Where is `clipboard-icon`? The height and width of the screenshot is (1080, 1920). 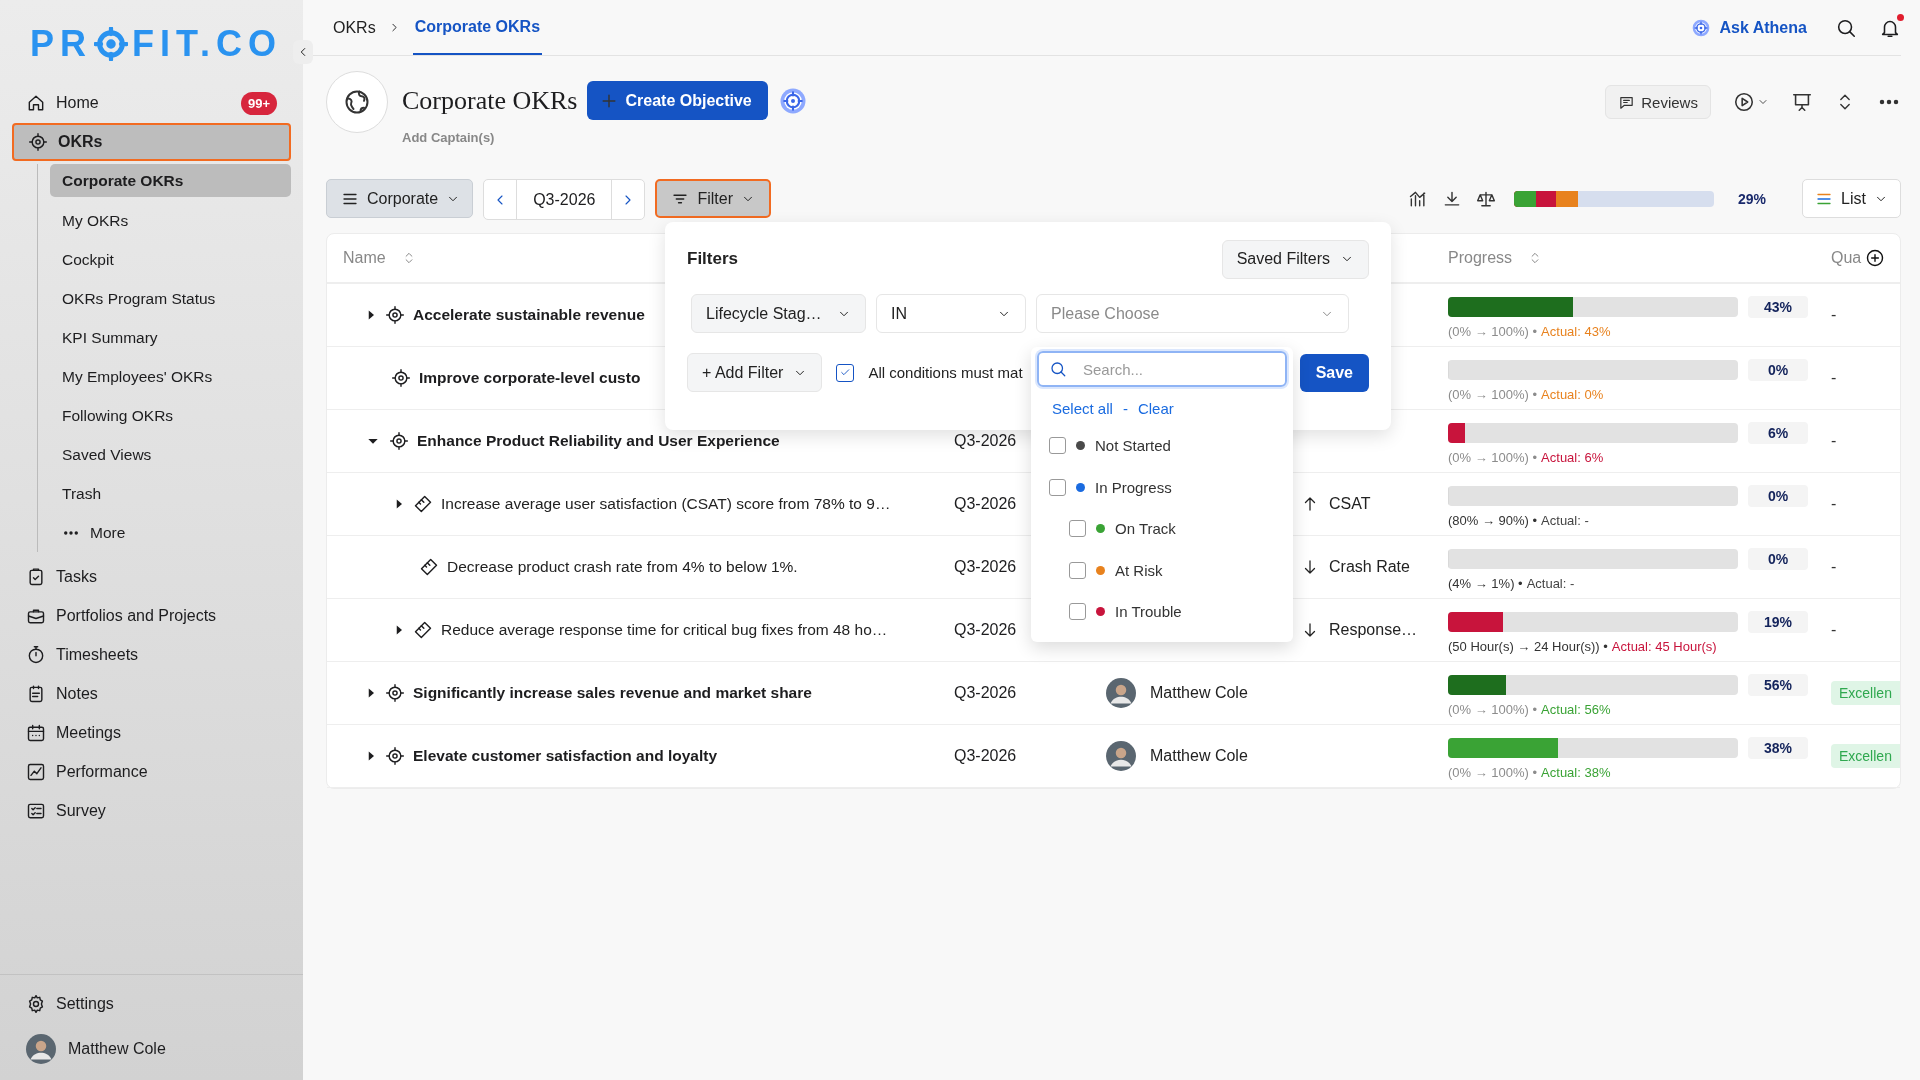
clipboard-icon is located at coordinates (36, 577).